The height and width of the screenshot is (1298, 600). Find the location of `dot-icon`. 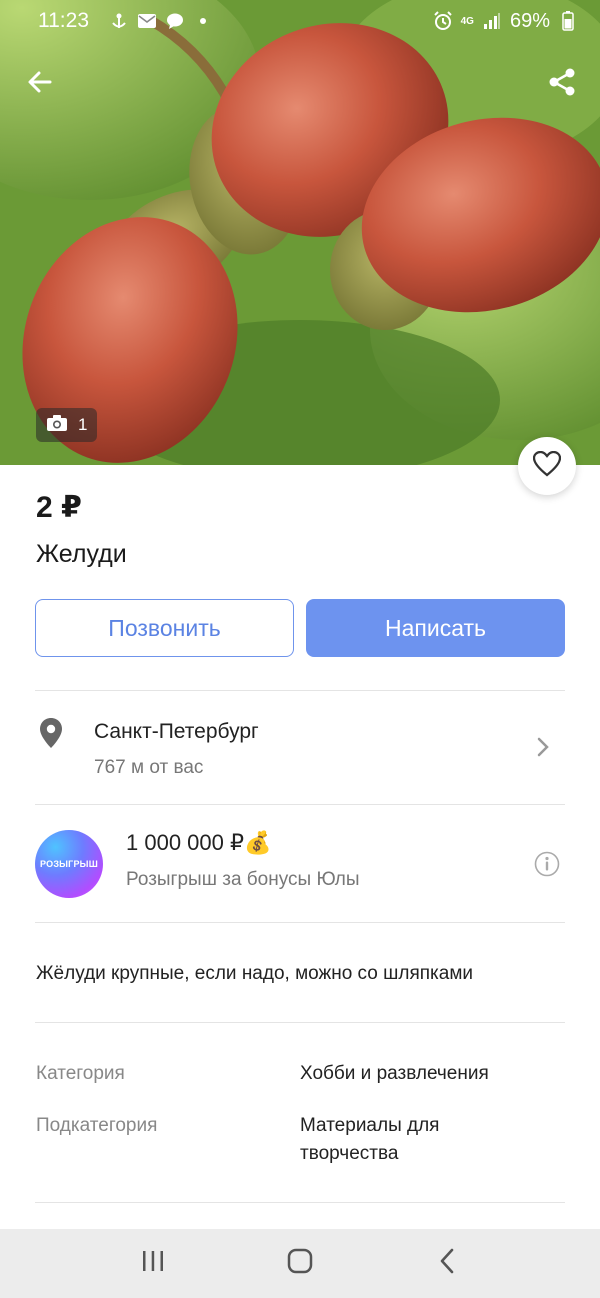

dot-icon is located at coordinates (203, 21).